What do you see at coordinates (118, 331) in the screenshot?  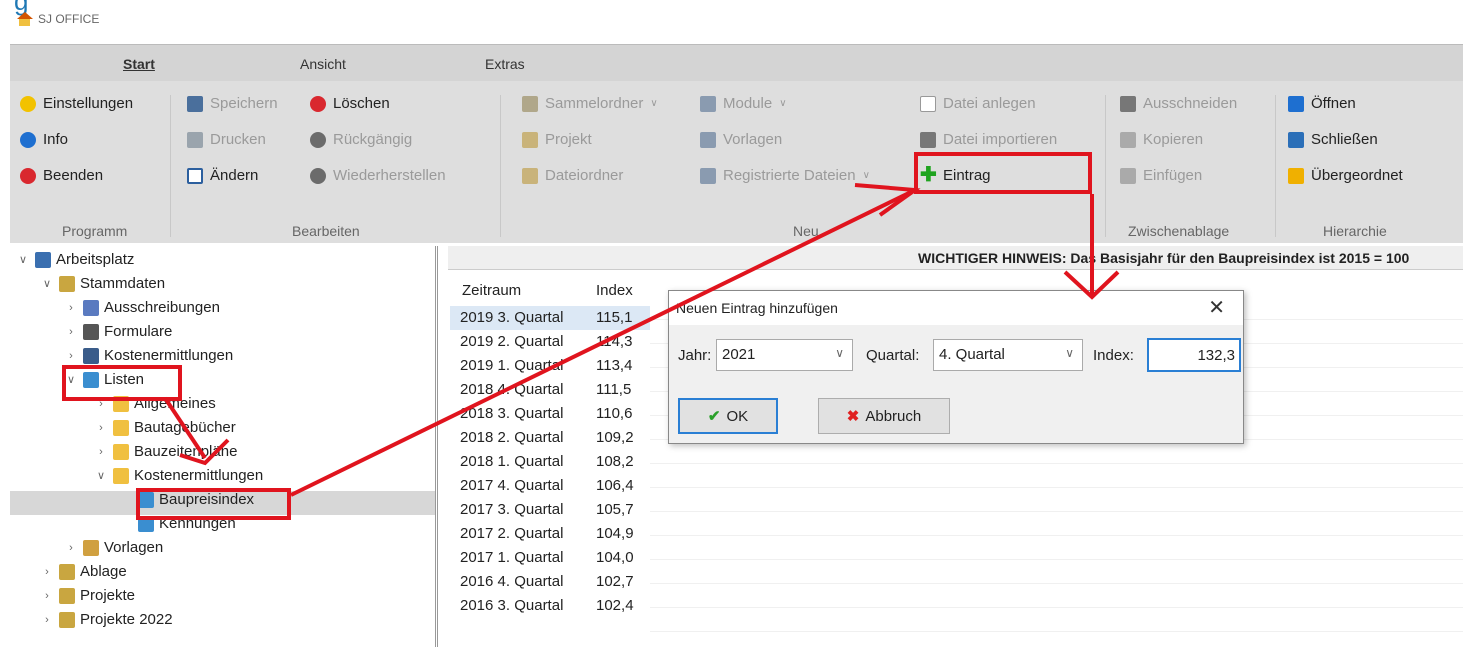 I see `tree-node-formulare: › Formulare` at bounding box center [118, 331].